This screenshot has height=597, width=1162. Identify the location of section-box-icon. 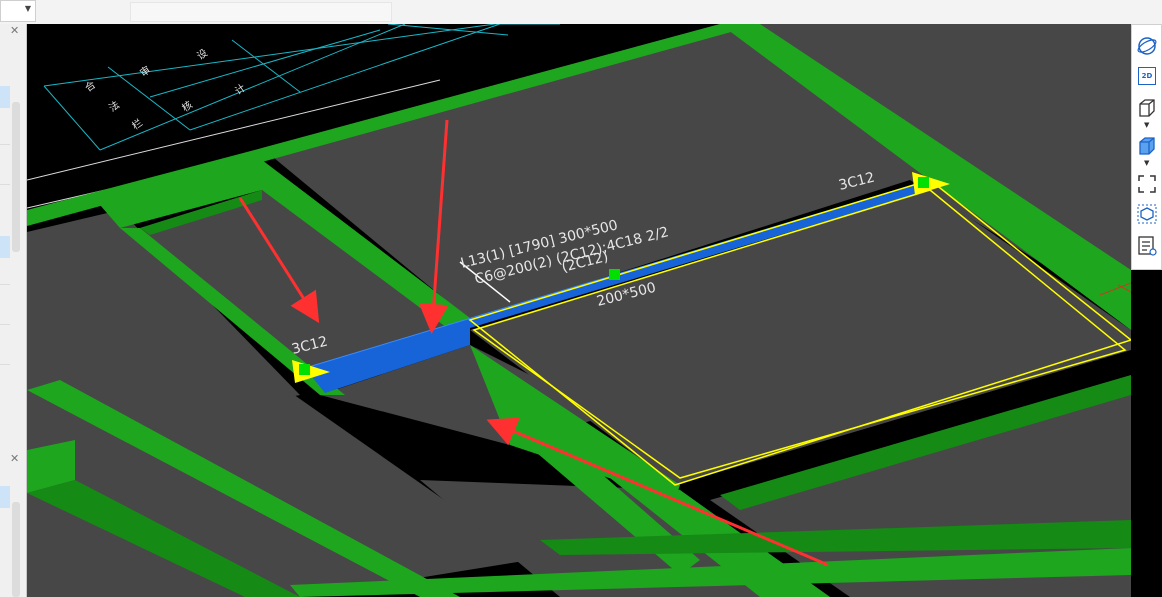
(1147, 214).